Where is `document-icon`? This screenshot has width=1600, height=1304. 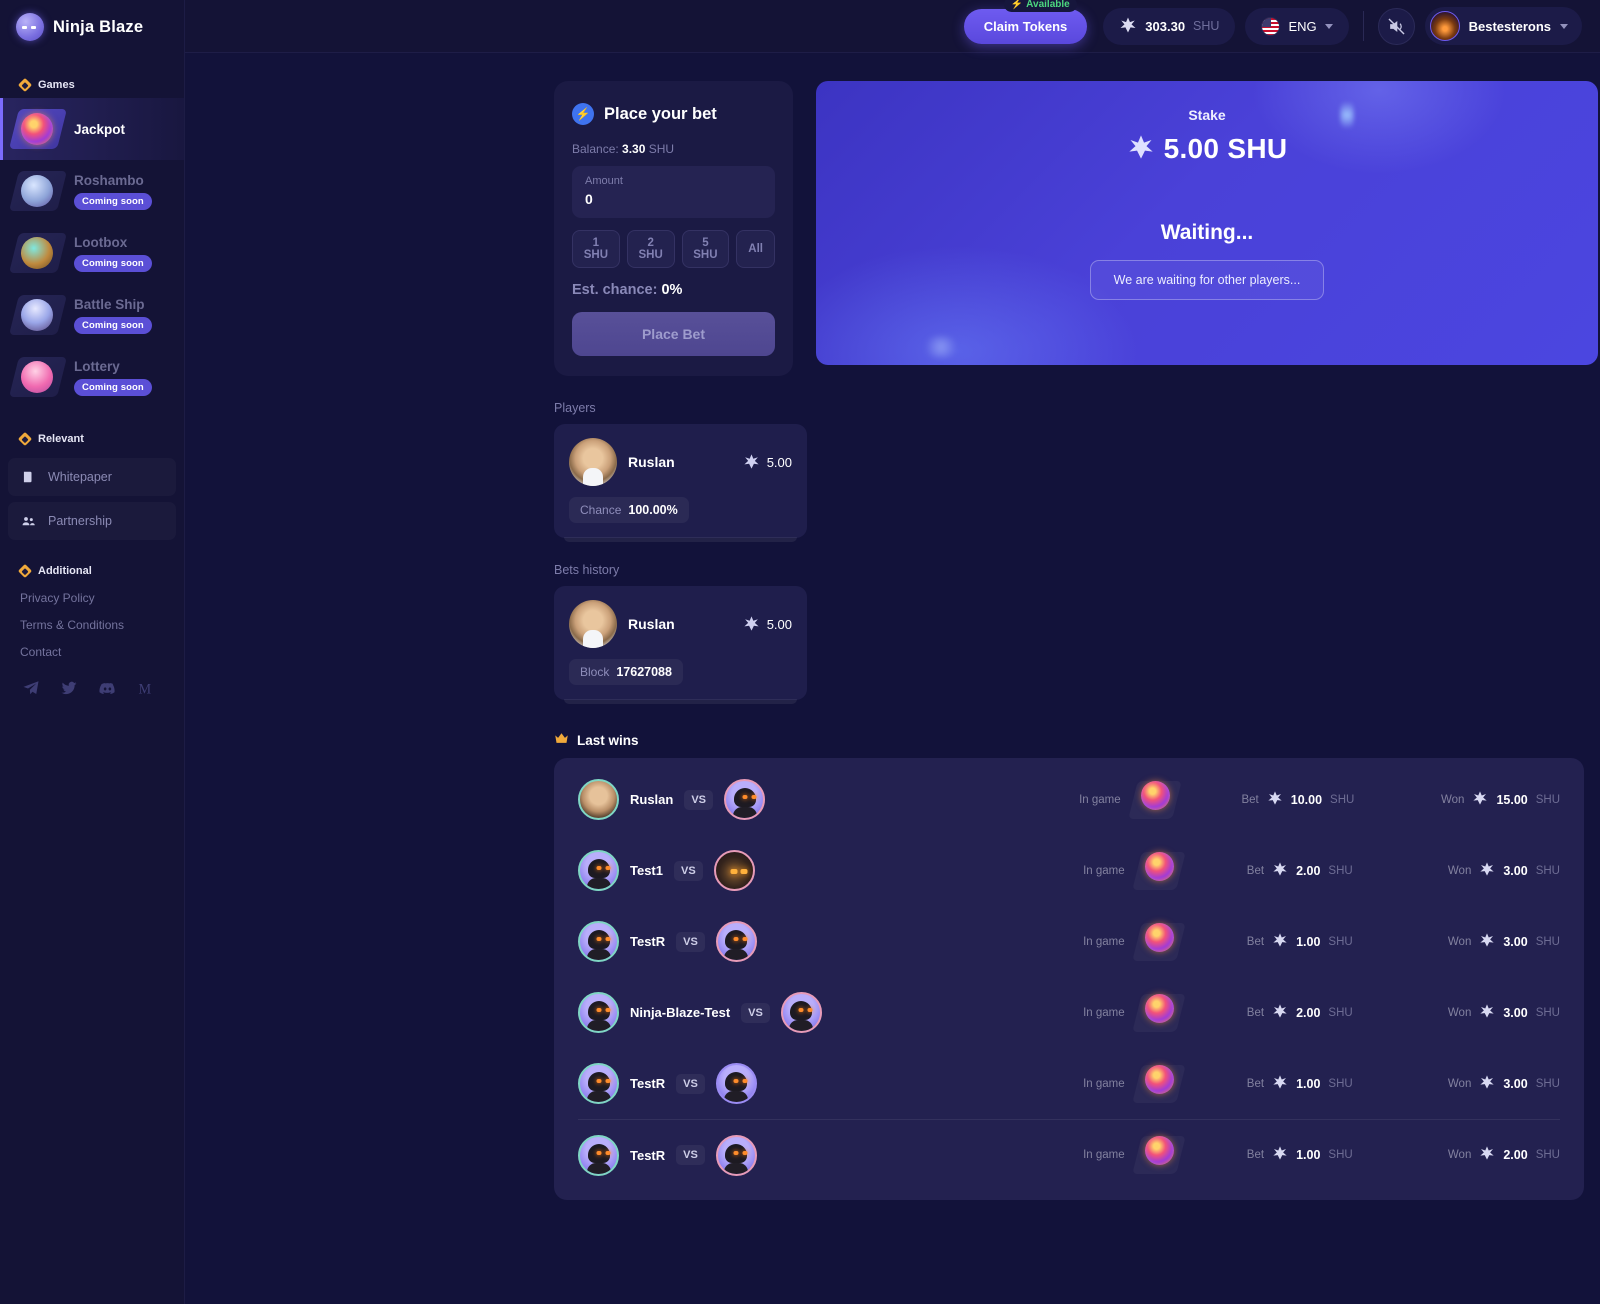 document-icon is located at coordinates (28, 477).